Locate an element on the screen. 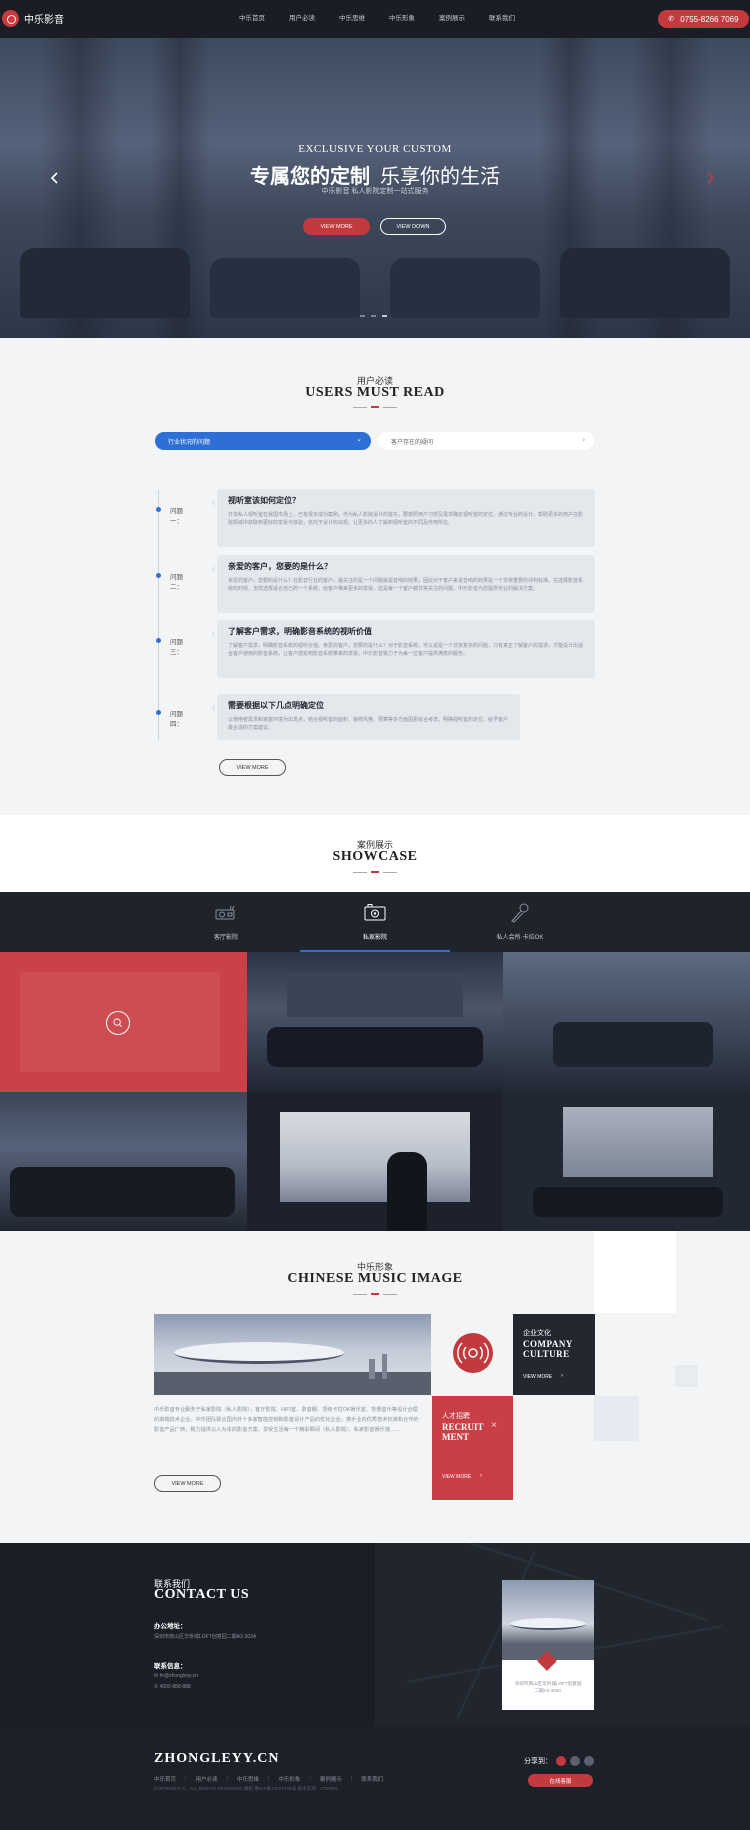  footer-link: 联系我们 is located at coordinates (372, 1779).